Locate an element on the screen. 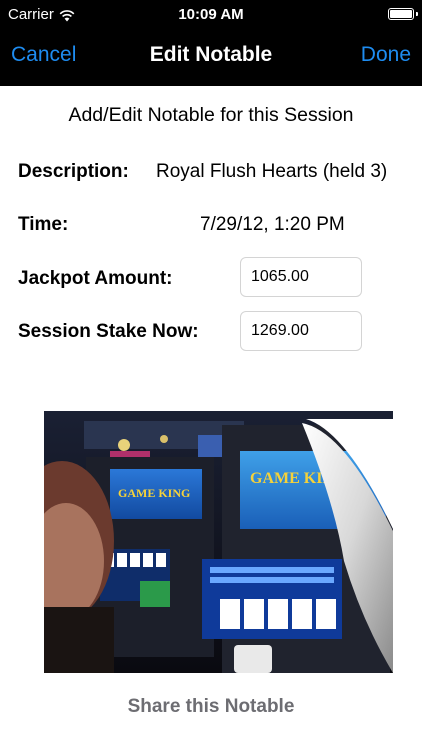 The height and width of the screenshot is (750, 422). time-label: Time: is located at coordinates (43, 224).